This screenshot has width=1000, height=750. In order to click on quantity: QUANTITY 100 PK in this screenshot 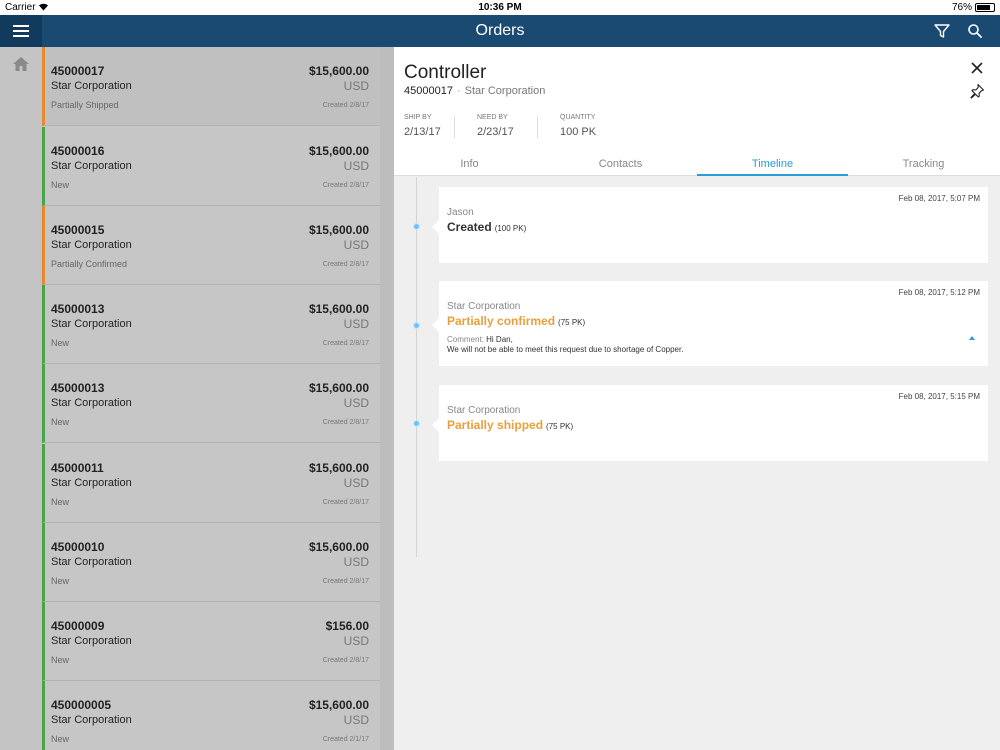, I will do `click(578, 126)`.